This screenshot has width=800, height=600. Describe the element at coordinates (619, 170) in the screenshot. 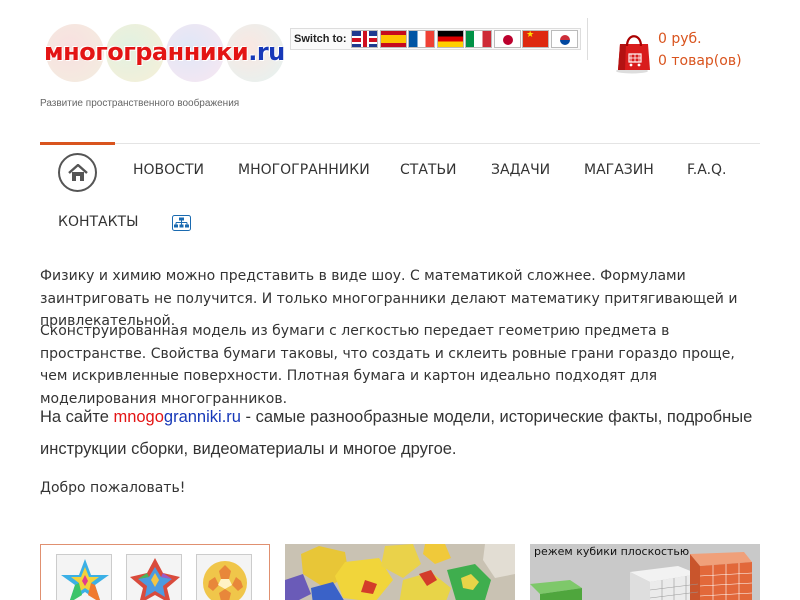

I see `nav-item-shop: Магазин` at that location.